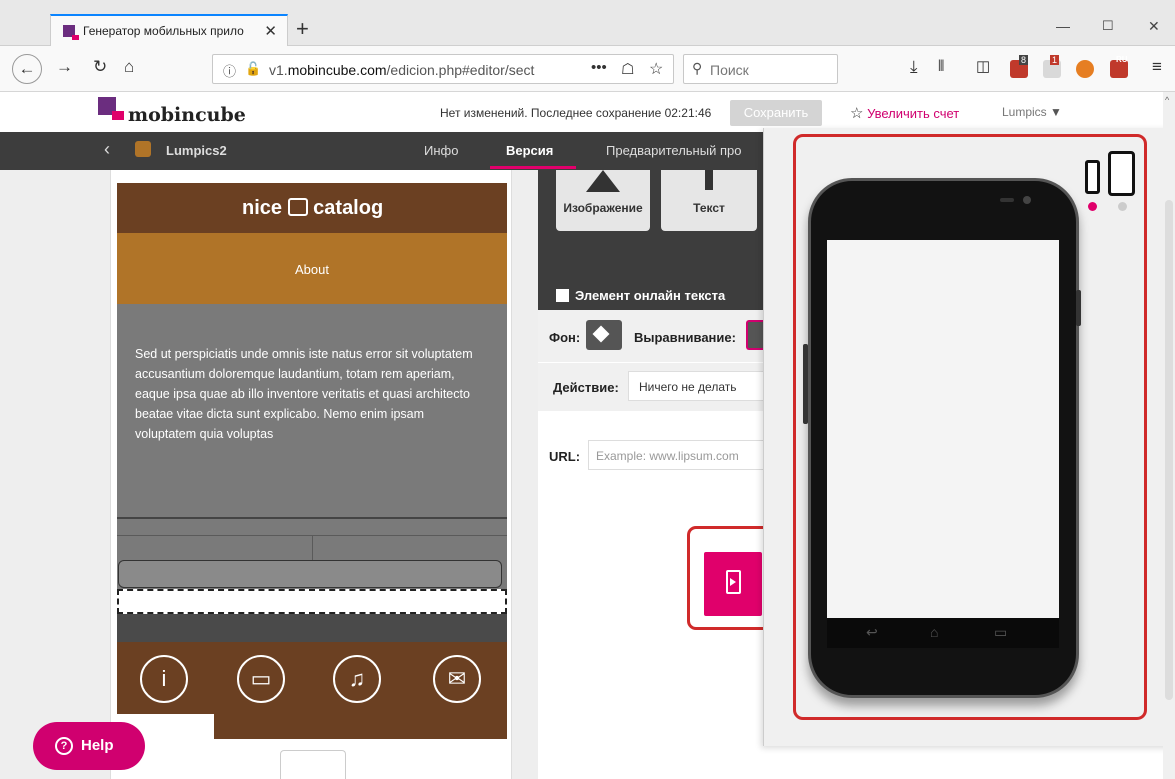  Describe the element at coordinates (129, 67) in the screenshot. I see `home-icon: ⌂` at that location.